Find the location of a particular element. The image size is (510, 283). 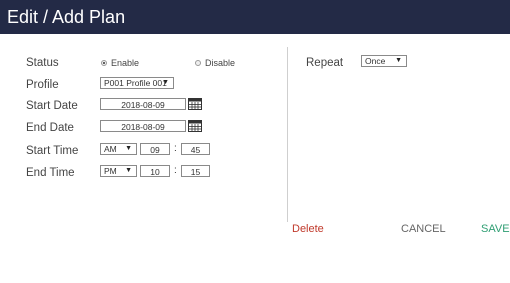

status-enable-radio: Enable is located at coordinates (120, 63).